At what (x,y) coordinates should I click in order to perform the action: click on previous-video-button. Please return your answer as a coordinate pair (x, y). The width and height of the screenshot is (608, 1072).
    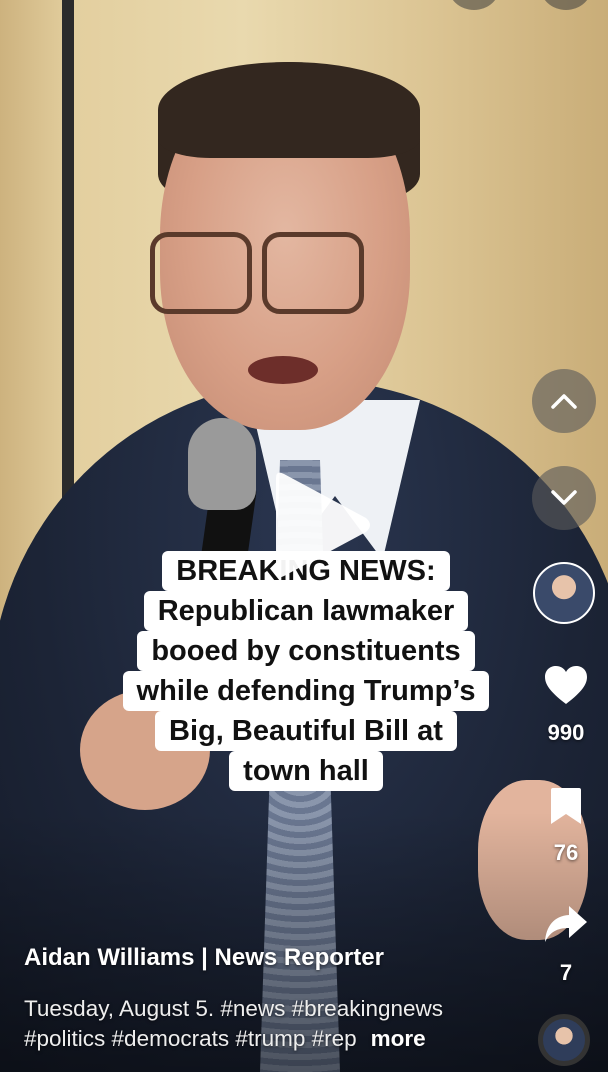
    Looking at the image, I should click on (564, 401).